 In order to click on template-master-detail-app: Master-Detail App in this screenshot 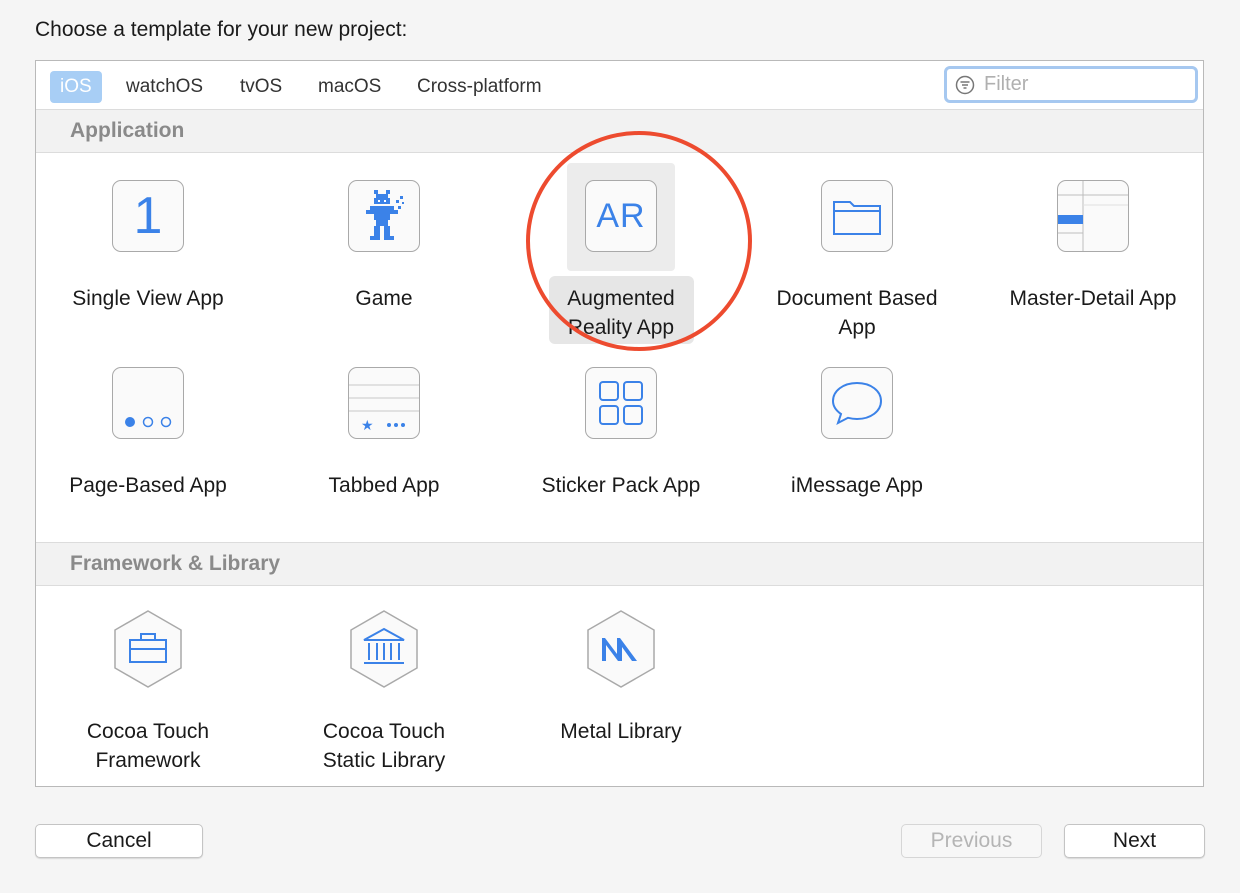, I will do `click(1093, 246)`.